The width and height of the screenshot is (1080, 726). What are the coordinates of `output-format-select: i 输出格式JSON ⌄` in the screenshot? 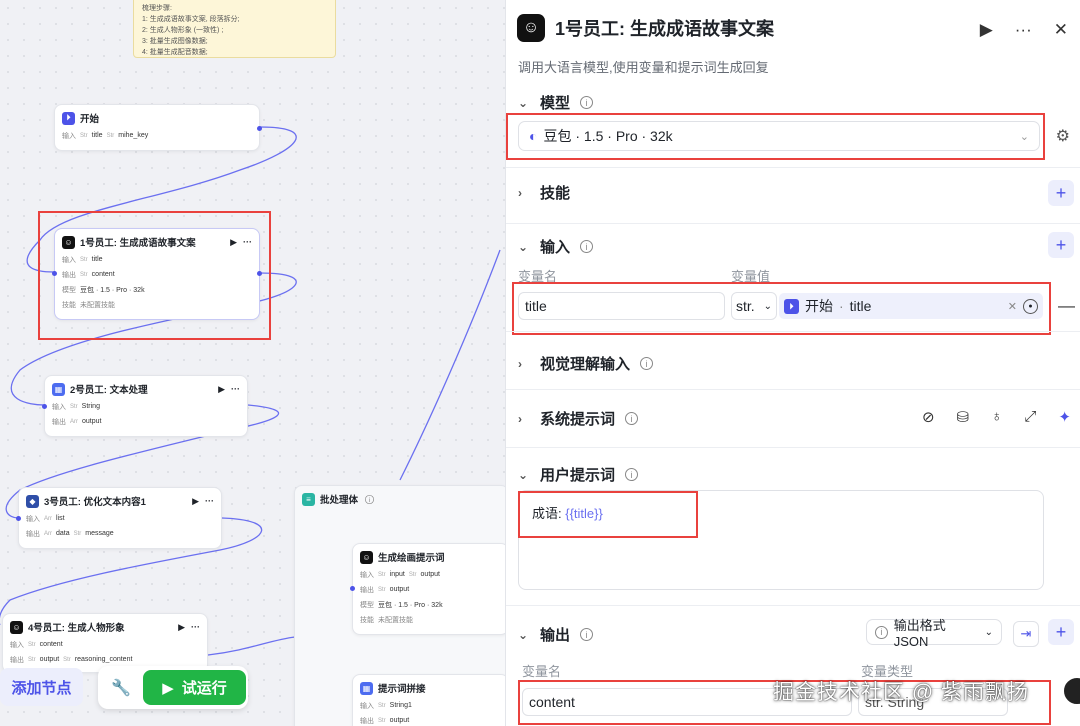 It's located at (934, 633).